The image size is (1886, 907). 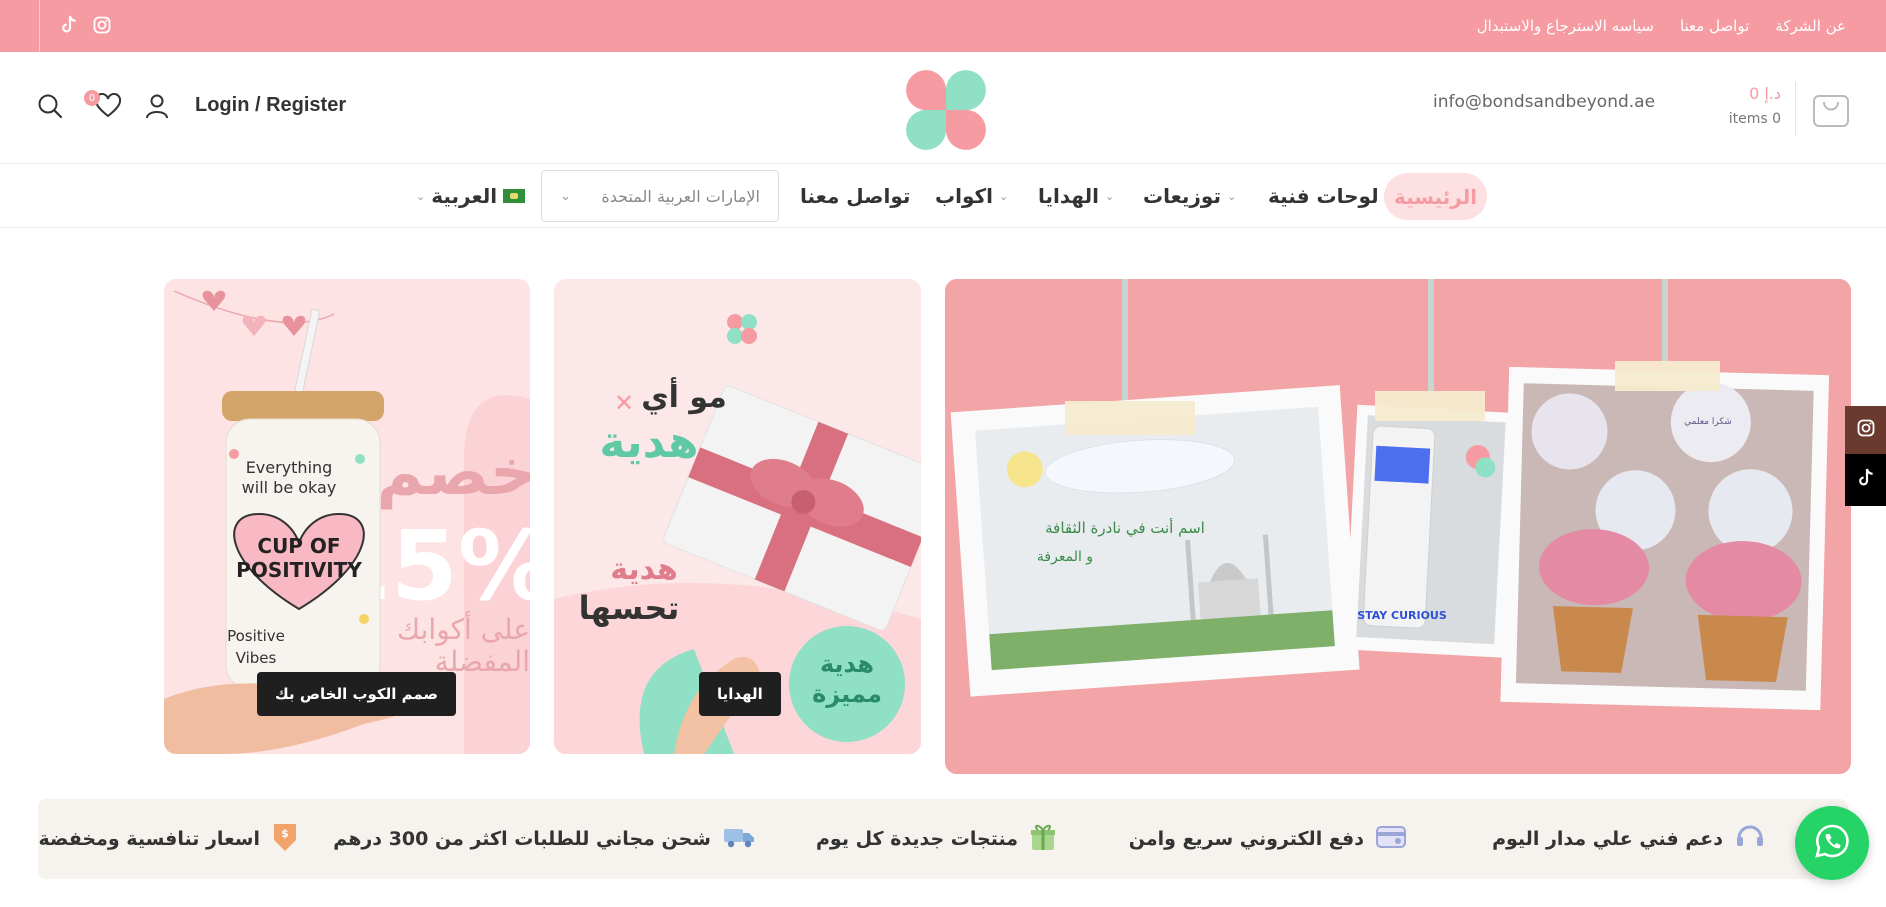 What do you see at coordinates (1810, 26) in the screenshot?
I see `top-link-about: عن الشركة` at bounding box center [1810, 26].